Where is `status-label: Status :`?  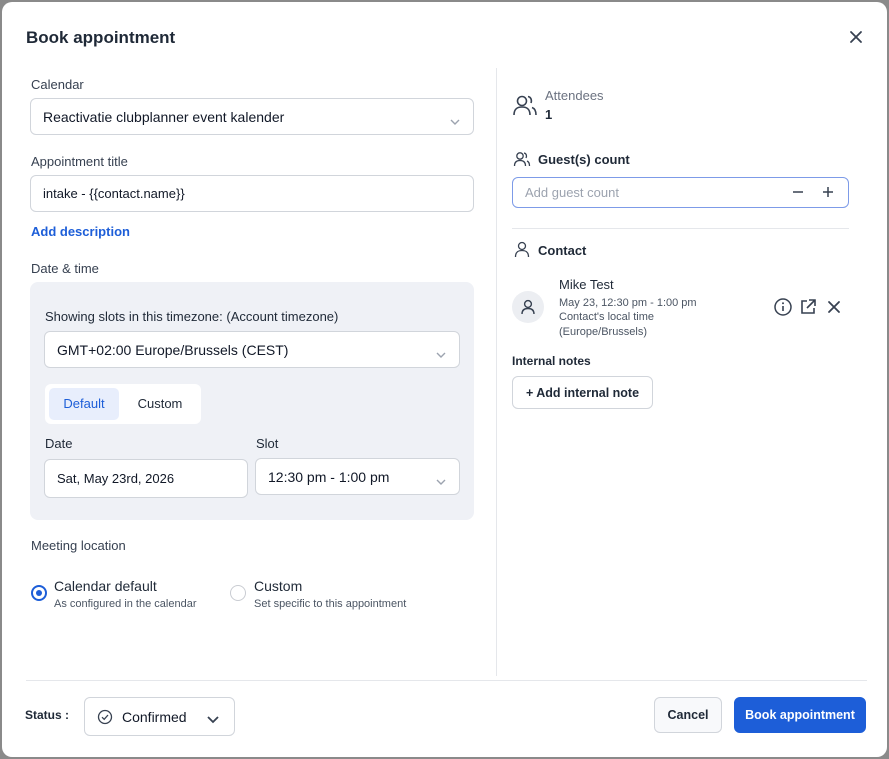 status-label: Status : is located at coordinates (47, 715).